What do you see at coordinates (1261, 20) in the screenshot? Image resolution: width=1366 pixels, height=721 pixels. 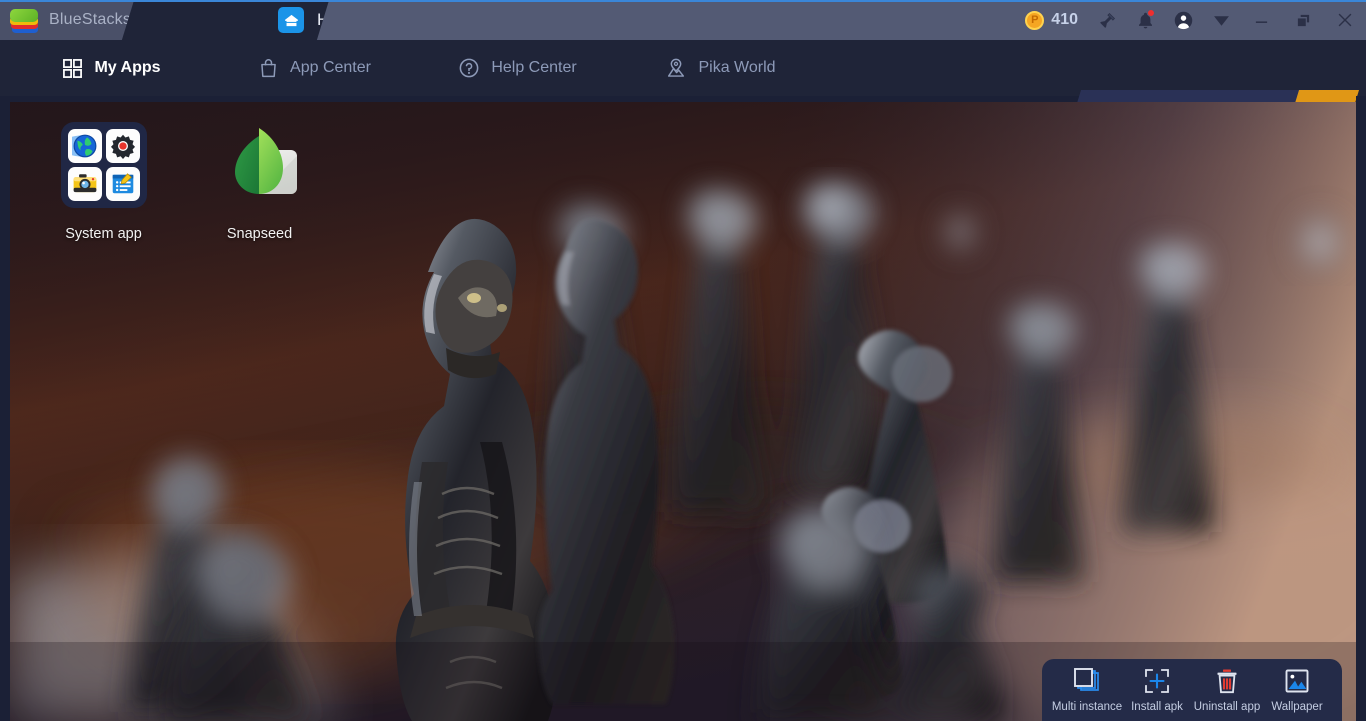 I see `minimize-button` at bounding box center [1261, 20].